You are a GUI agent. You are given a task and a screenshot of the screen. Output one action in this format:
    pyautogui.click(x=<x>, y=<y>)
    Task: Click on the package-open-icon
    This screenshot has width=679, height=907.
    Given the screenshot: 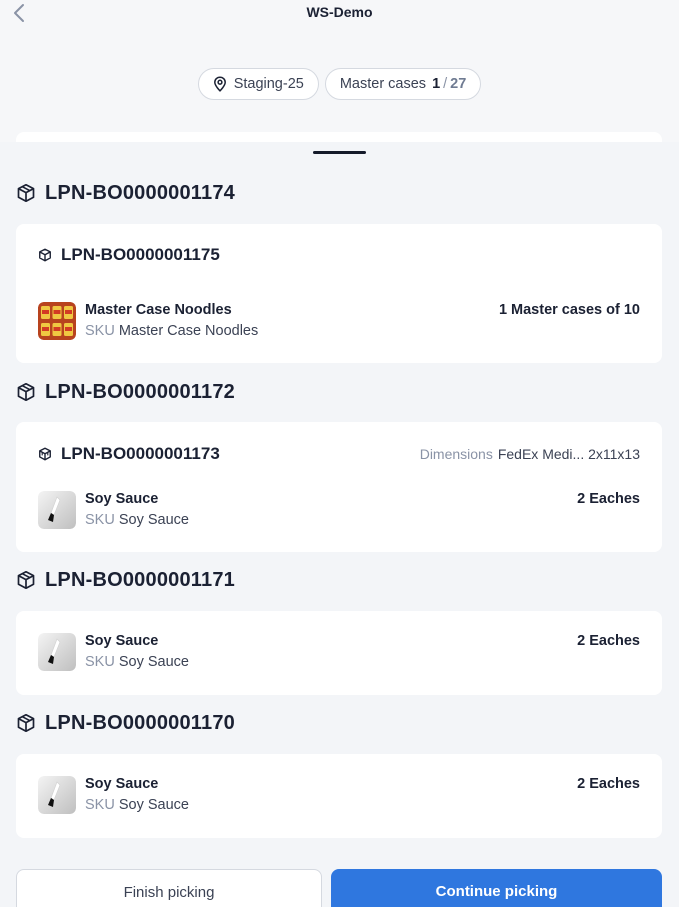 What is the action you would take?
    pyautogui.click(x=45, y=454)
    